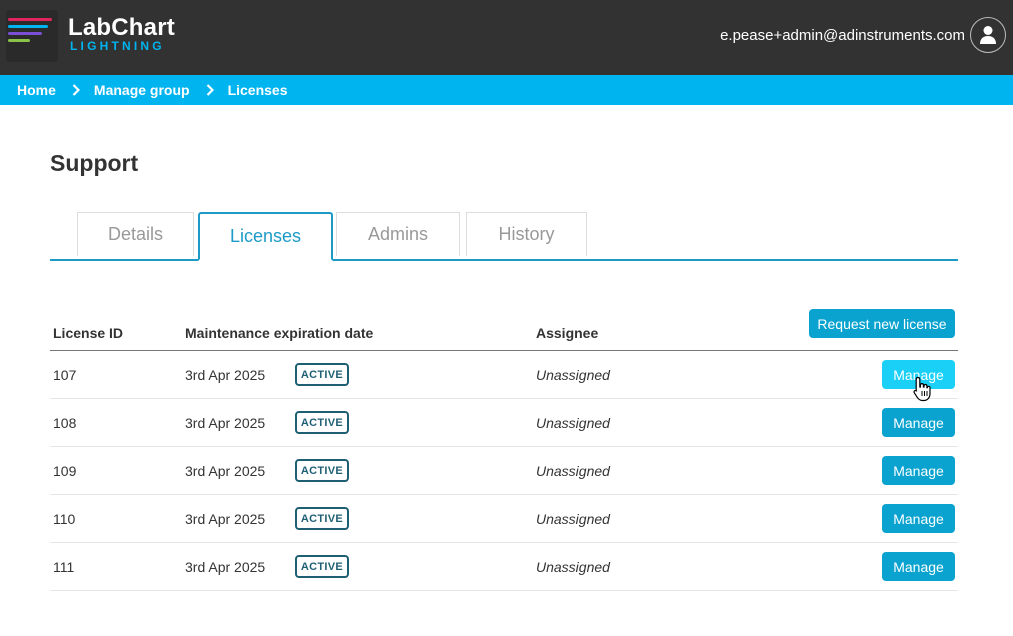  Describe the element at coordinates (842, 36) in the screenshot. I see `user-email: e.pease+admin@adinstruments.com` at that location.